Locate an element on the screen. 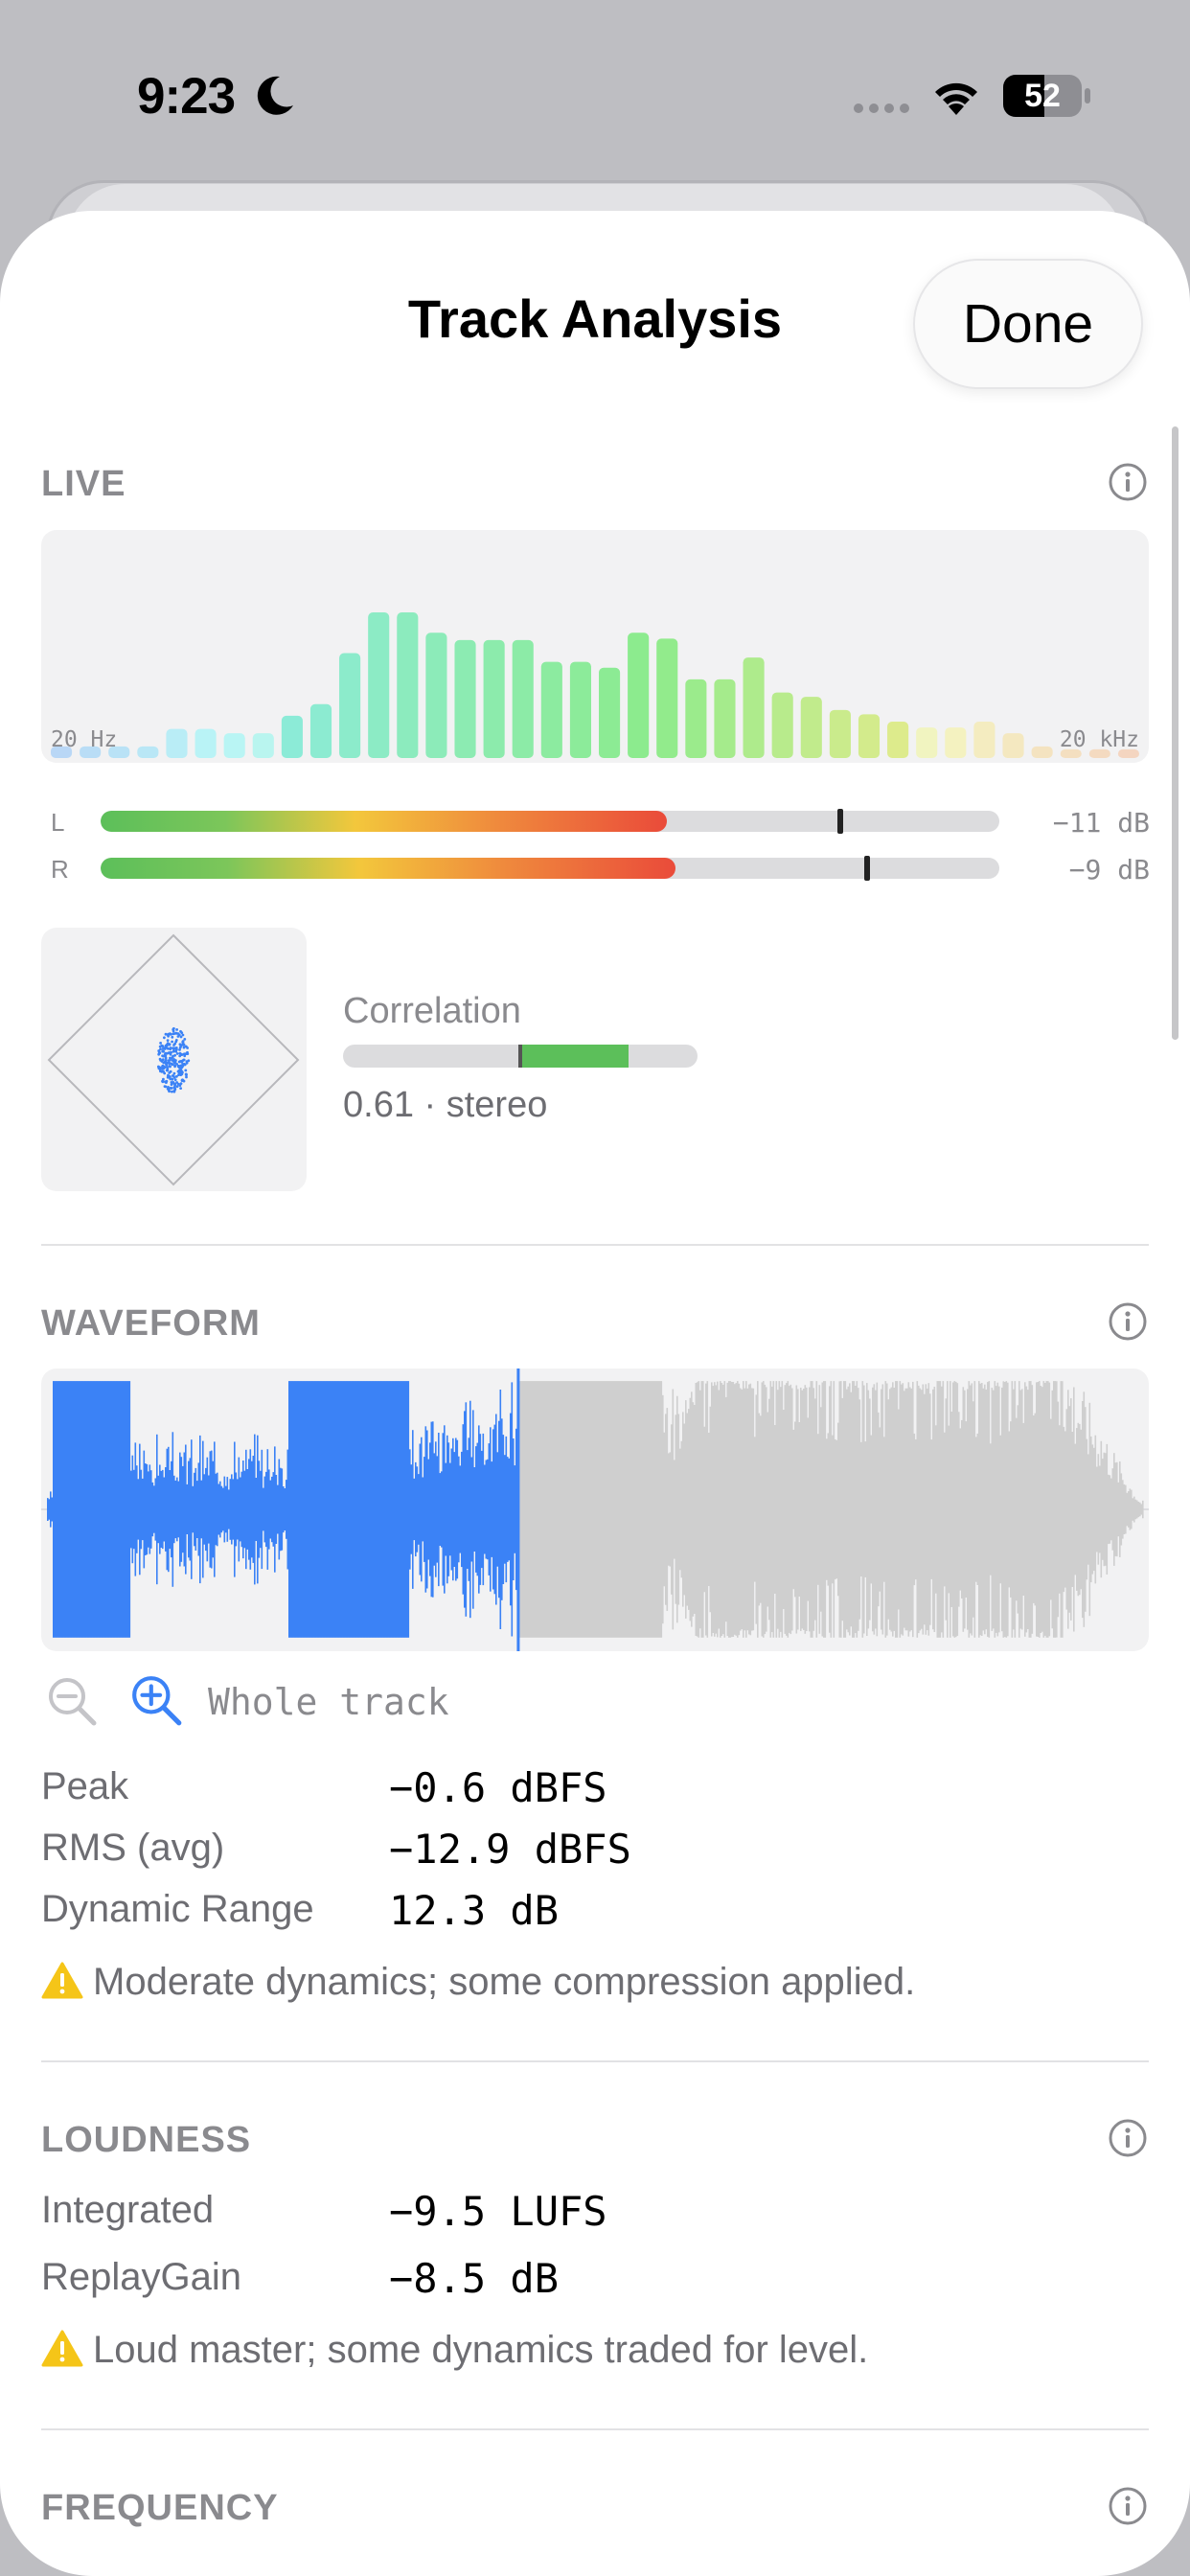  spectrum-analyzer: 20 Hz 20 kHz is located at coordinates (595, 646).